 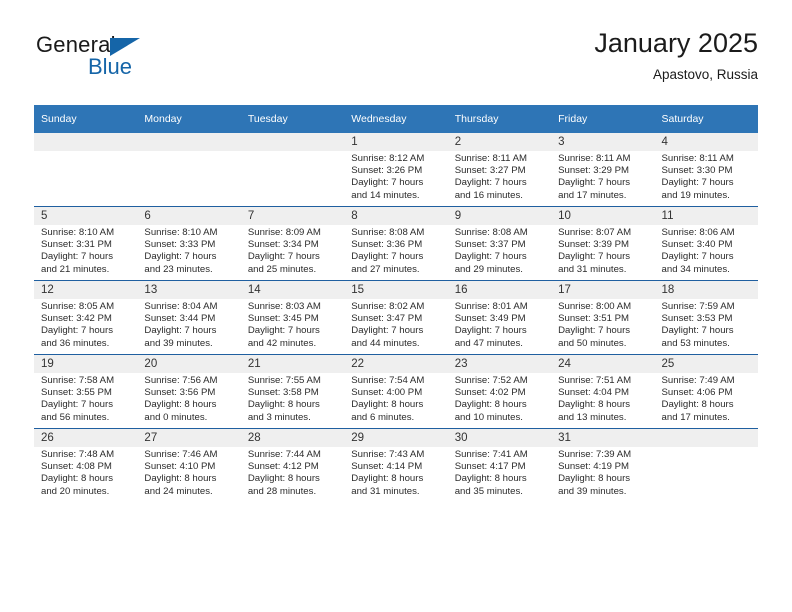 What do you see at coordinates (491, 380) in the screenshot?
I see `sunrise-time: Sunrise: 7:52 AM` at bounding box center [491, 380].